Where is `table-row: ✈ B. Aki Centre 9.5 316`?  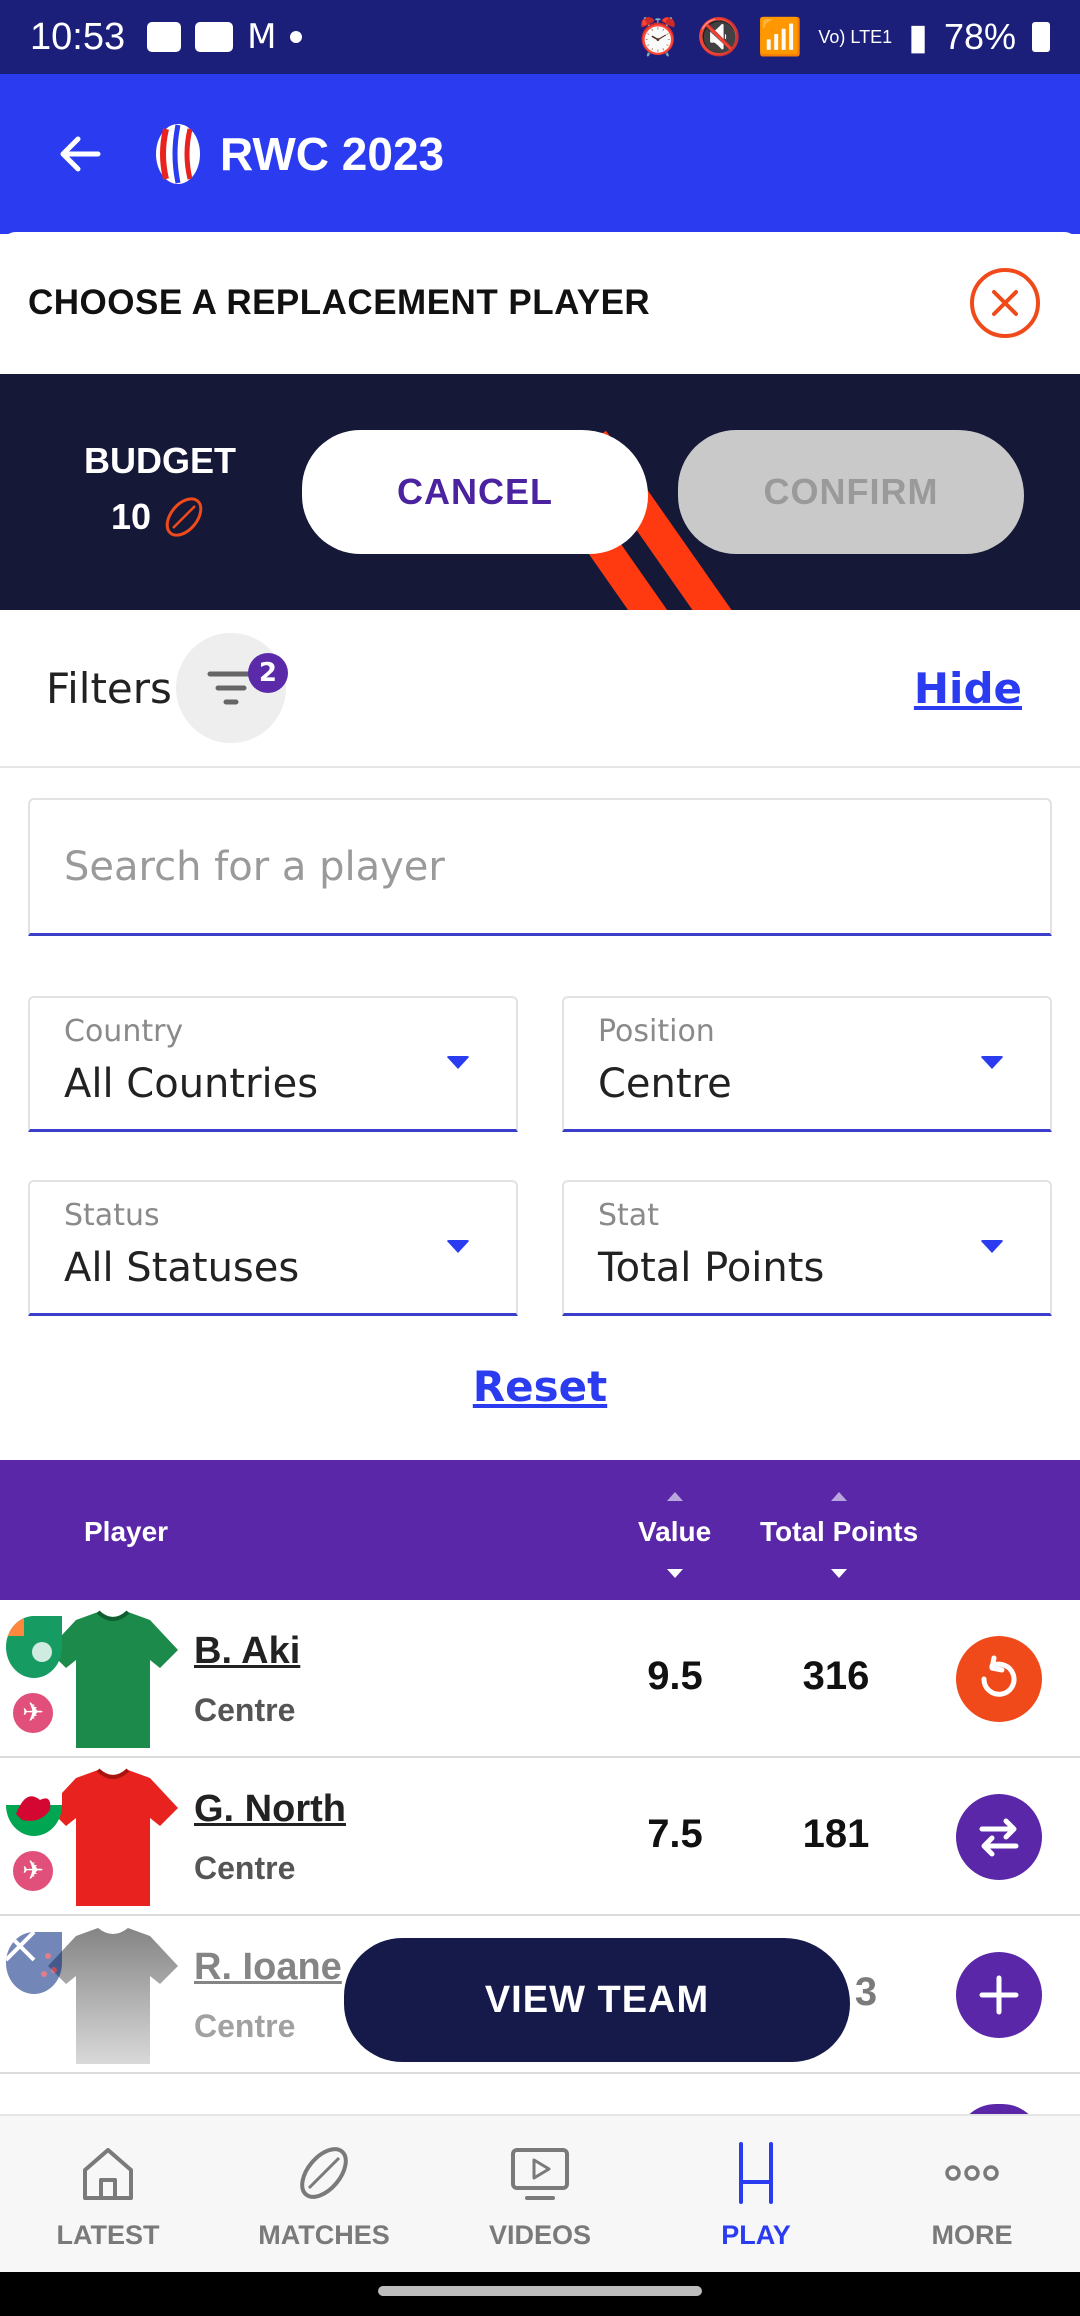
table-row: ✈ B. Aki Centre 9.5 316 is located at coordinates (540, 1679).